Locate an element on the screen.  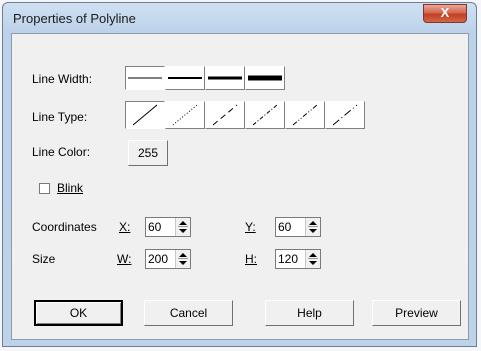
line-type-option-dash-dot is located at coordinates (265, 115).